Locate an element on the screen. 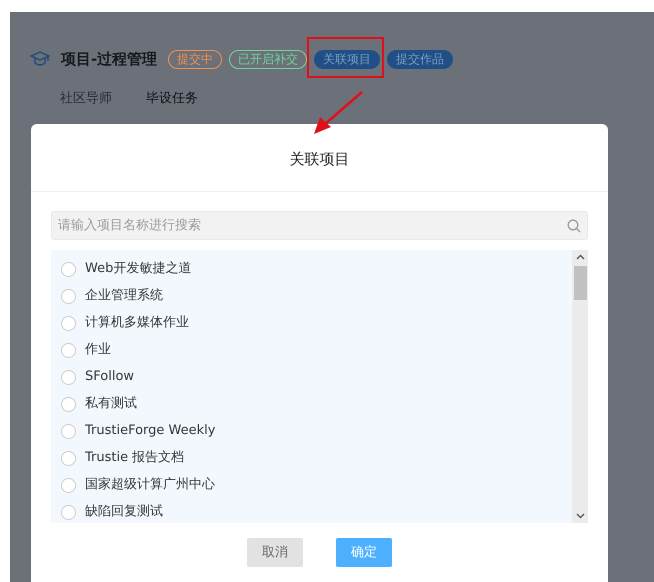  tab: 毕设任务 is located at coordinates (172, 98).